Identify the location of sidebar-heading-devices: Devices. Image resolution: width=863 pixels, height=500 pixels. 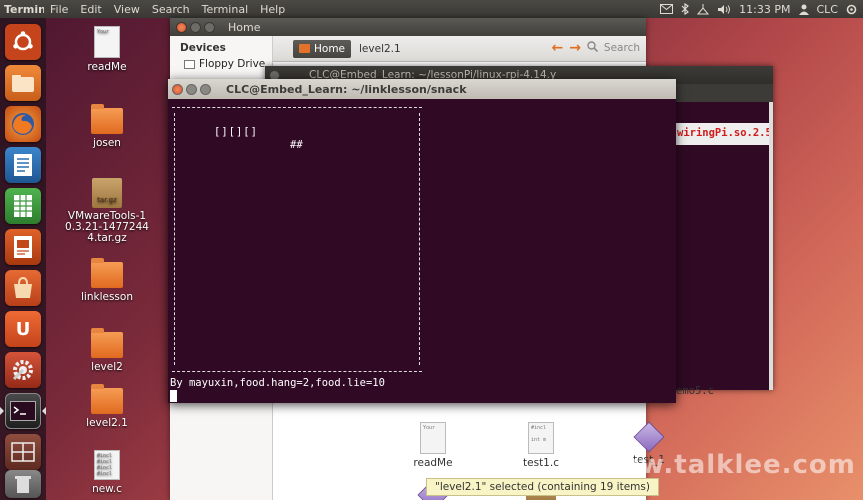
(203, 48).